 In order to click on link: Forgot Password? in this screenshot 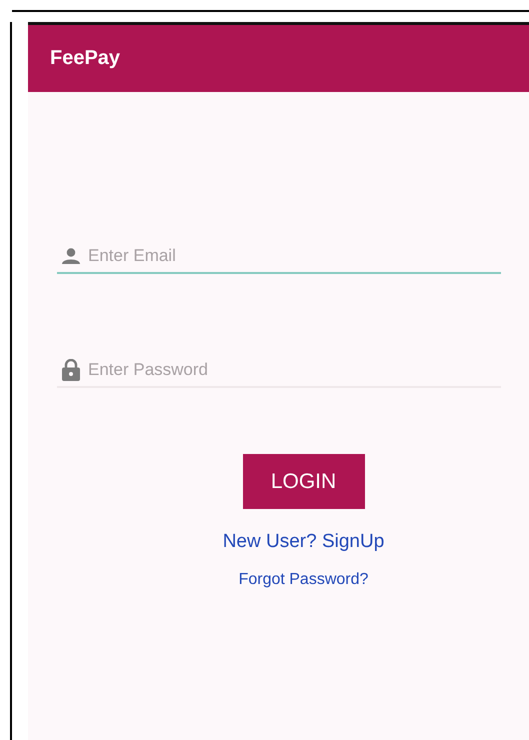, I will do `click(303, 580)`.